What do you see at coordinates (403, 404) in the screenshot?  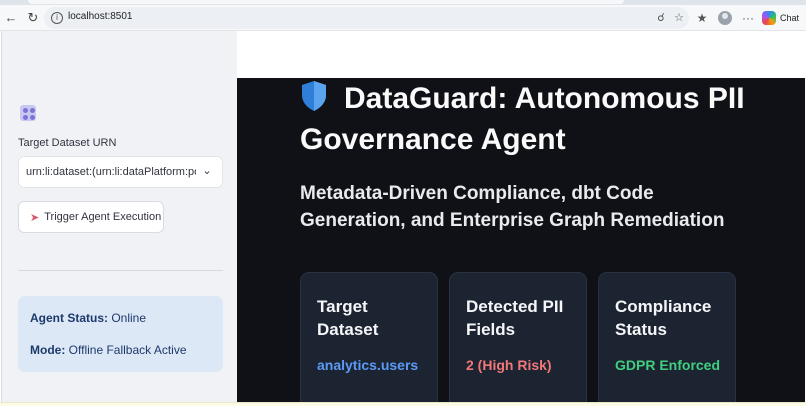 I see `window-bottom-edge` at bounding box center [403, 404].